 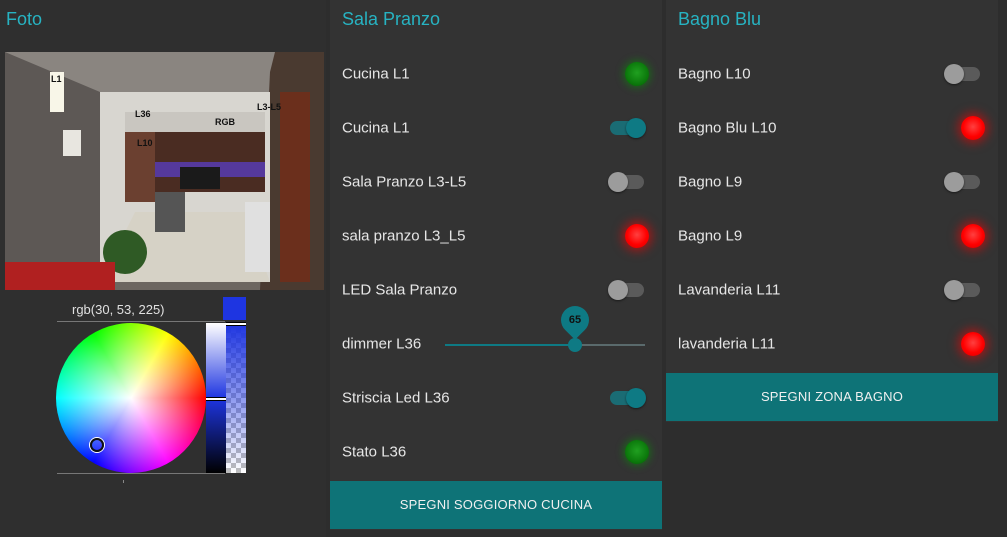 What do you see at coordinates (496, 290) in the screenshot?
I see `sala-row-led-switch: LED Sala Pranzo` at bounding box center [496, 290].